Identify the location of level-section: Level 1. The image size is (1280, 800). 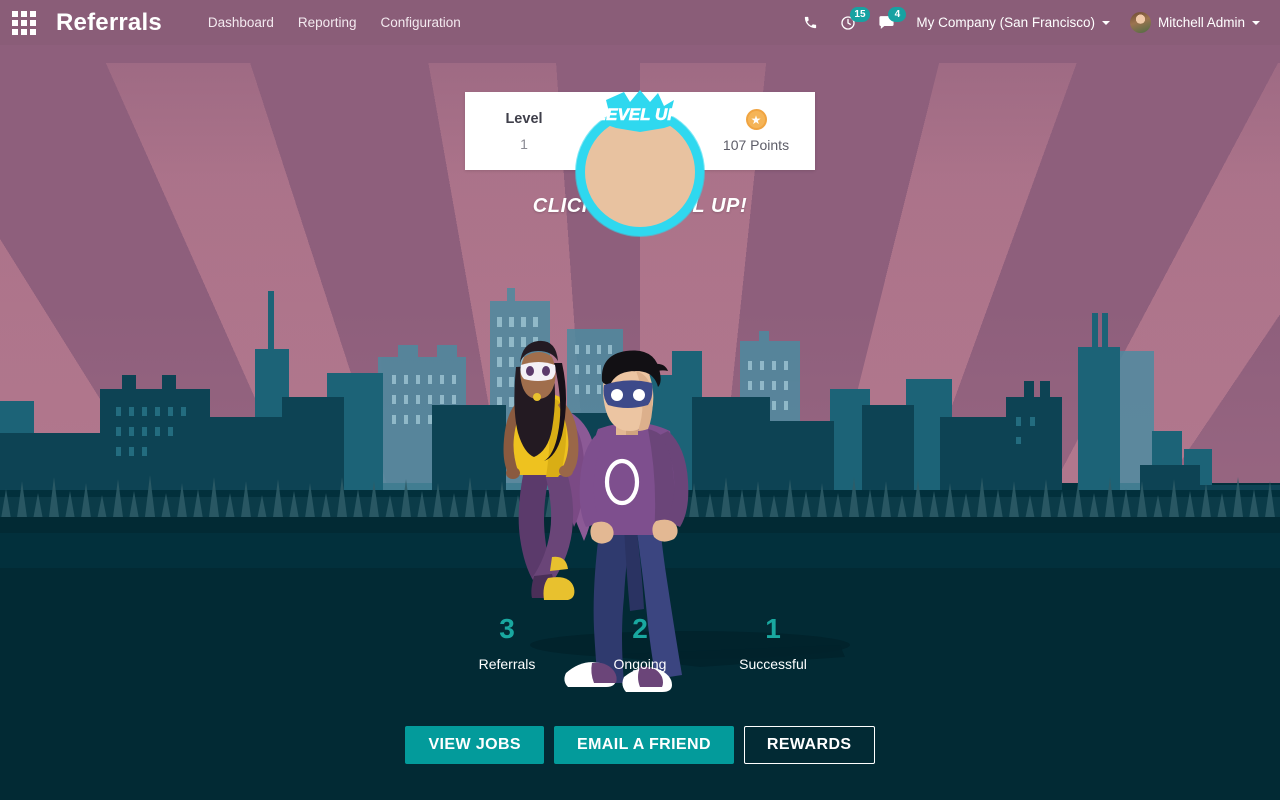
(524, 131).